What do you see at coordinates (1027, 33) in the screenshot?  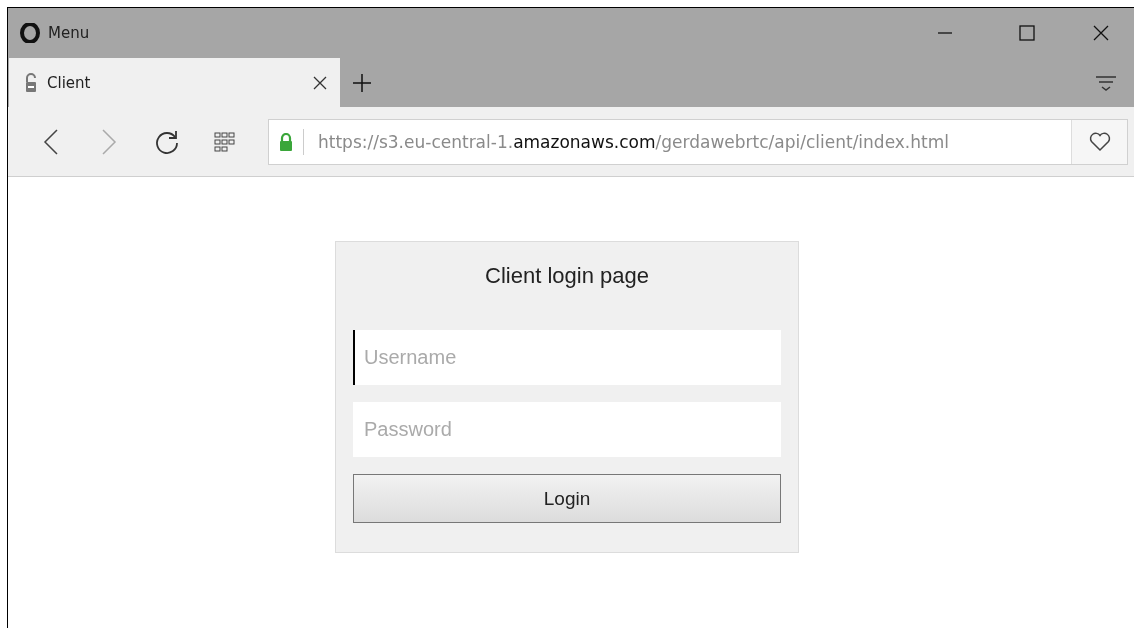 I see `maximize-icon` at bounding box center [1027, 33].